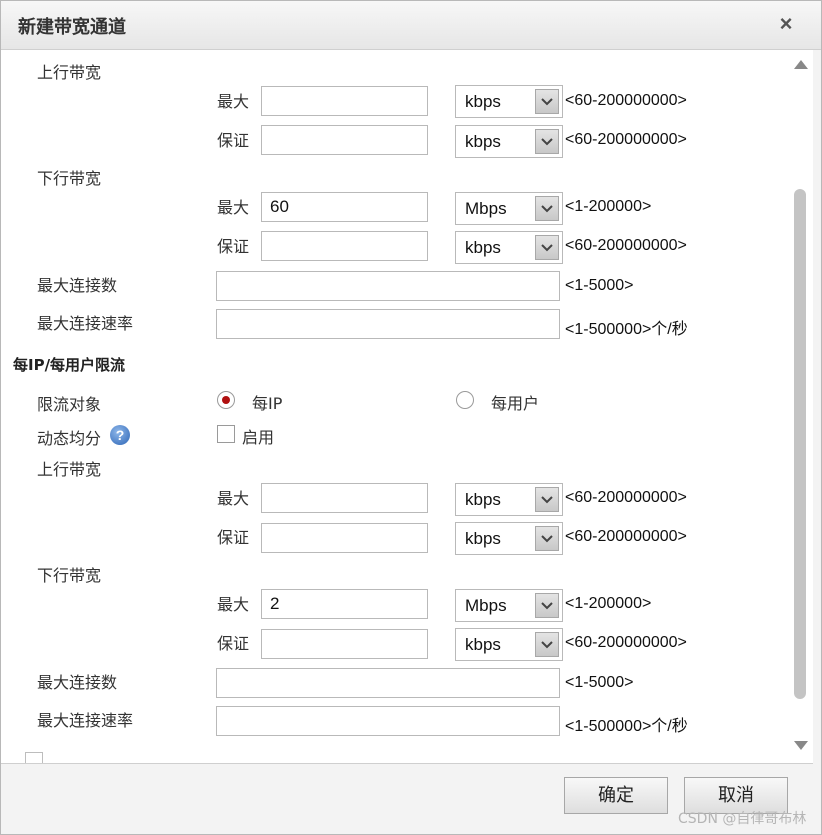 Image resolution: width=822 pixels, height=835 pixels. What do you see at coordinates (233, 604) in the screenshot?
I see `per-ip-downstream-max-label: 最大` at bounding box center [233, 604].